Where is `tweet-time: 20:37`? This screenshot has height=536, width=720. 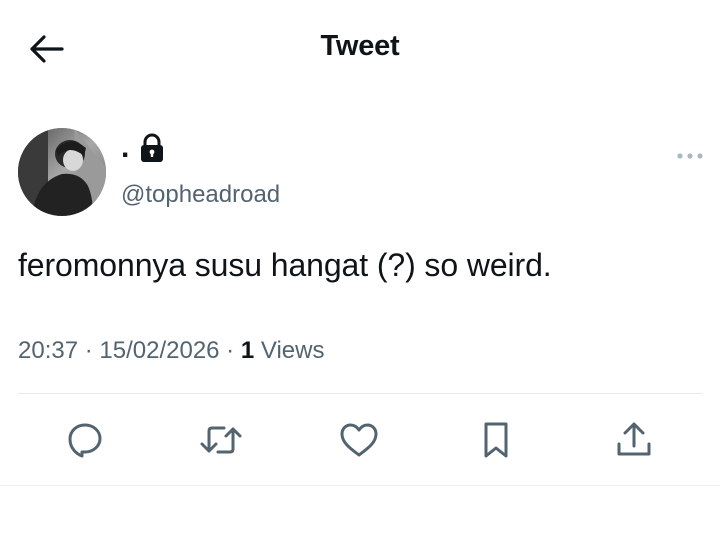 tweet-time: 20:37 is located at coordinates (48, 350).